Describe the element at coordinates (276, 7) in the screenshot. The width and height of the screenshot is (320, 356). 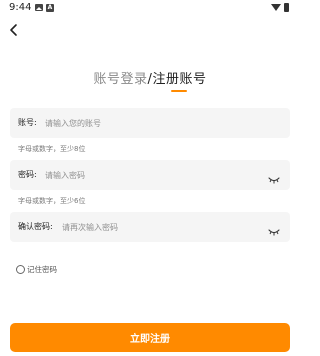
I see `wifi-icon` at that location.